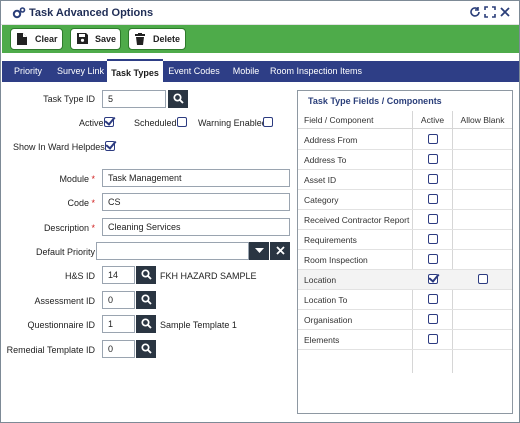 The width and height of the screenshot is (520, 423). Describe the element at coordinates (80, 71) in the screenshot. I see `tab-survey-link: Survey Link` at that location.